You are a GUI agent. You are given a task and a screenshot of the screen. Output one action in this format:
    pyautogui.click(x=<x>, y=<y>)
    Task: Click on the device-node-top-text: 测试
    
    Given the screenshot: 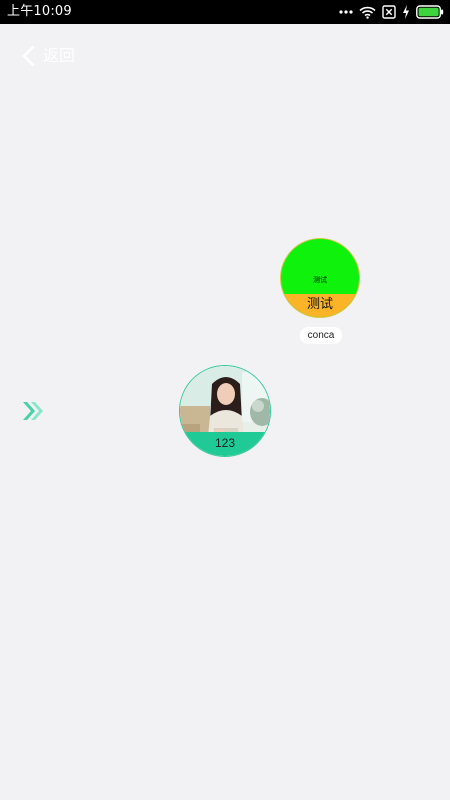 What is the action you would take?
    pyautogui.click(x=320, y=280)
    